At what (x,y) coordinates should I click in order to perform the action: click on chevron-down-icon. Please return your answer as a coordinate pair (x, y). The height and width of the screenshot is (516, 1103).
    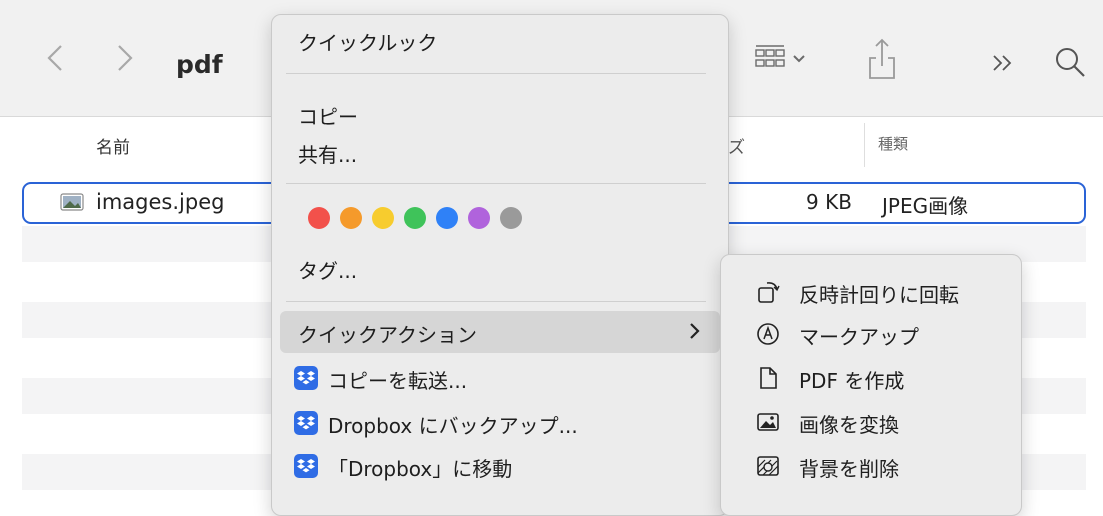
    Looking at the image, I should click on (799, 59).